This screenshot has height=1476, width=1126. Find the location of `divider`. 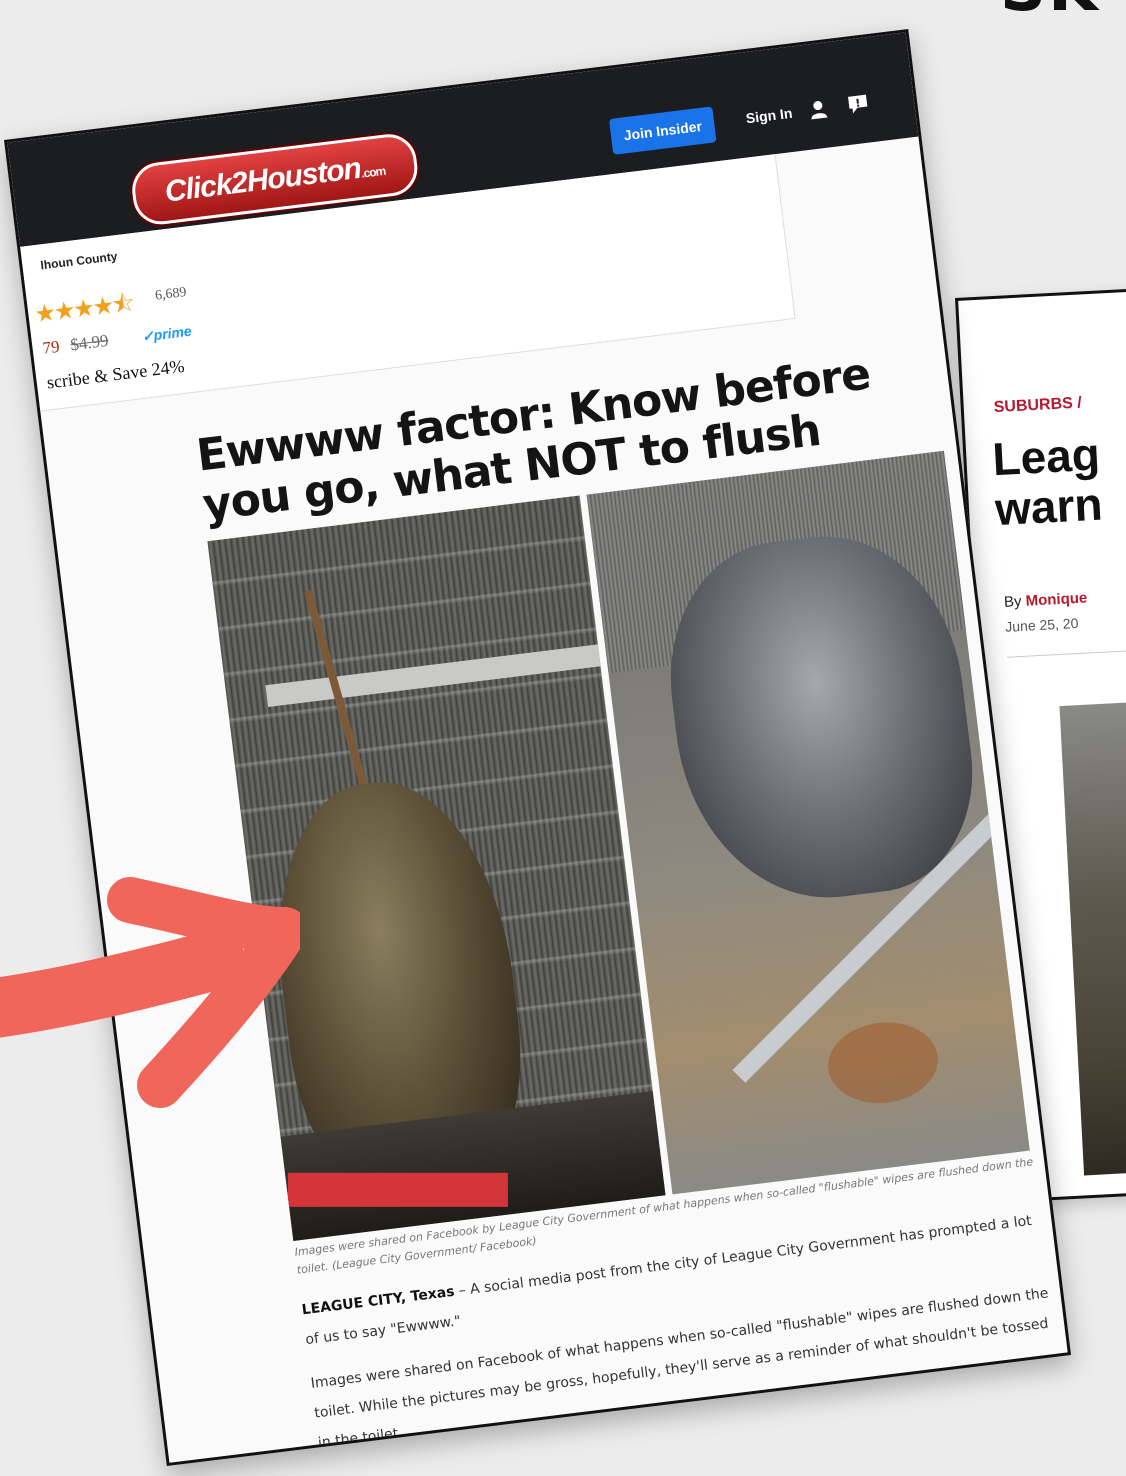

divider is located at coordinates (1066, 644).